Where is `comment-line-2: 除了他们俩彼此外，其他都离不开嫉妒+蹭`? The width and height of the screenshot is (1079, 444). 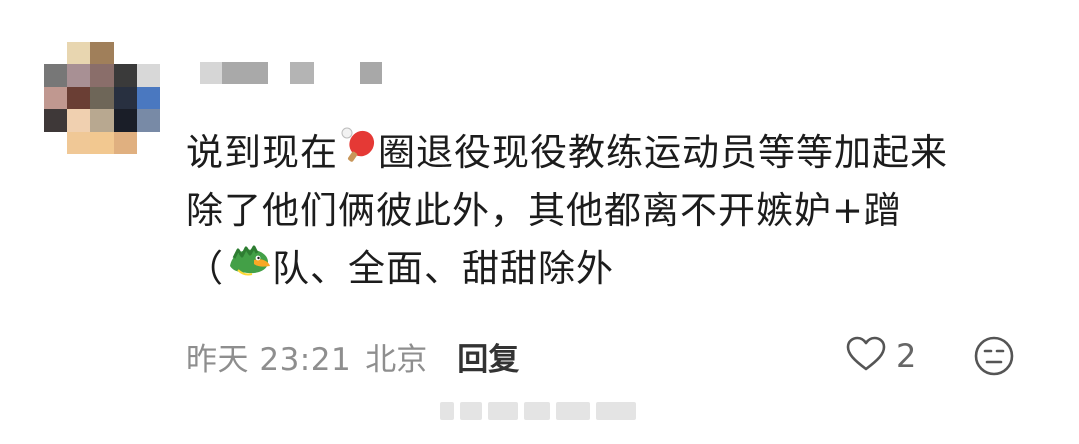 comment-line-2: 除了他们俩彼此外，其他都离不开嫉妒+蹭 is located at coordinates (616, 211).